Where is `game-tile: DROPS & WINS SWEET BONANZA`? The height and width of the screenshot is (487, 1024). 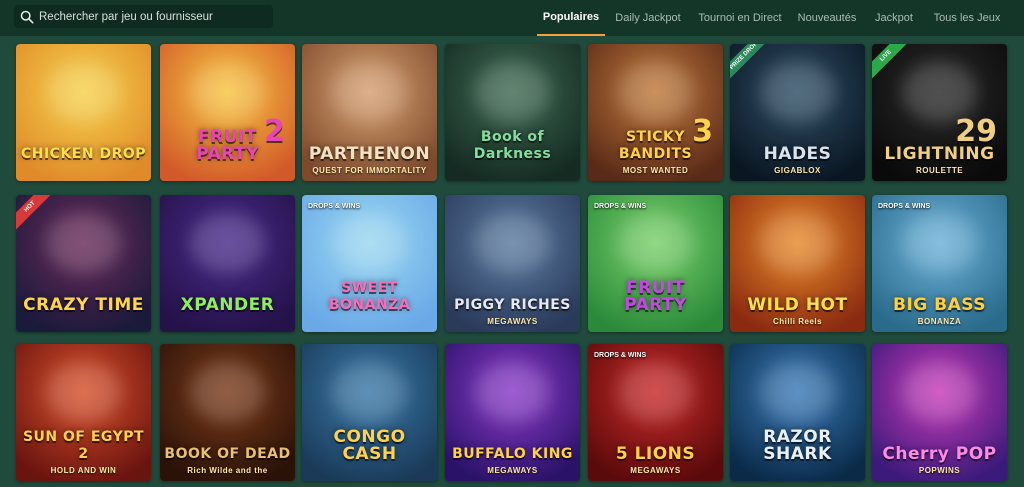
game-tile: DROPS & WINS SWEET BONANZA is located at coordinates (369, 263).